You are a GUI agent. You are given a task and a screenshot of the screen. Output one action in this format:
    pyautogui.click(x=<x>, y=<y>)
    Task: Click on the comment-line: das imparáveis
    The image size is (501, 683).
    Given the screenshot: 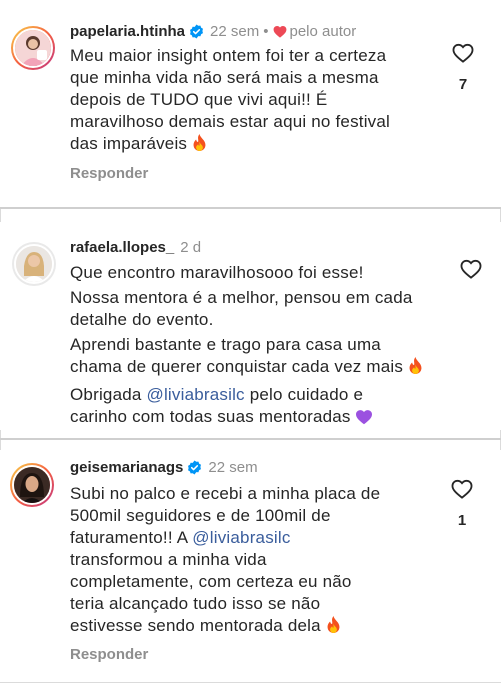 What is the action you would take?
    pyautogui.click(x=129, y=143)
    